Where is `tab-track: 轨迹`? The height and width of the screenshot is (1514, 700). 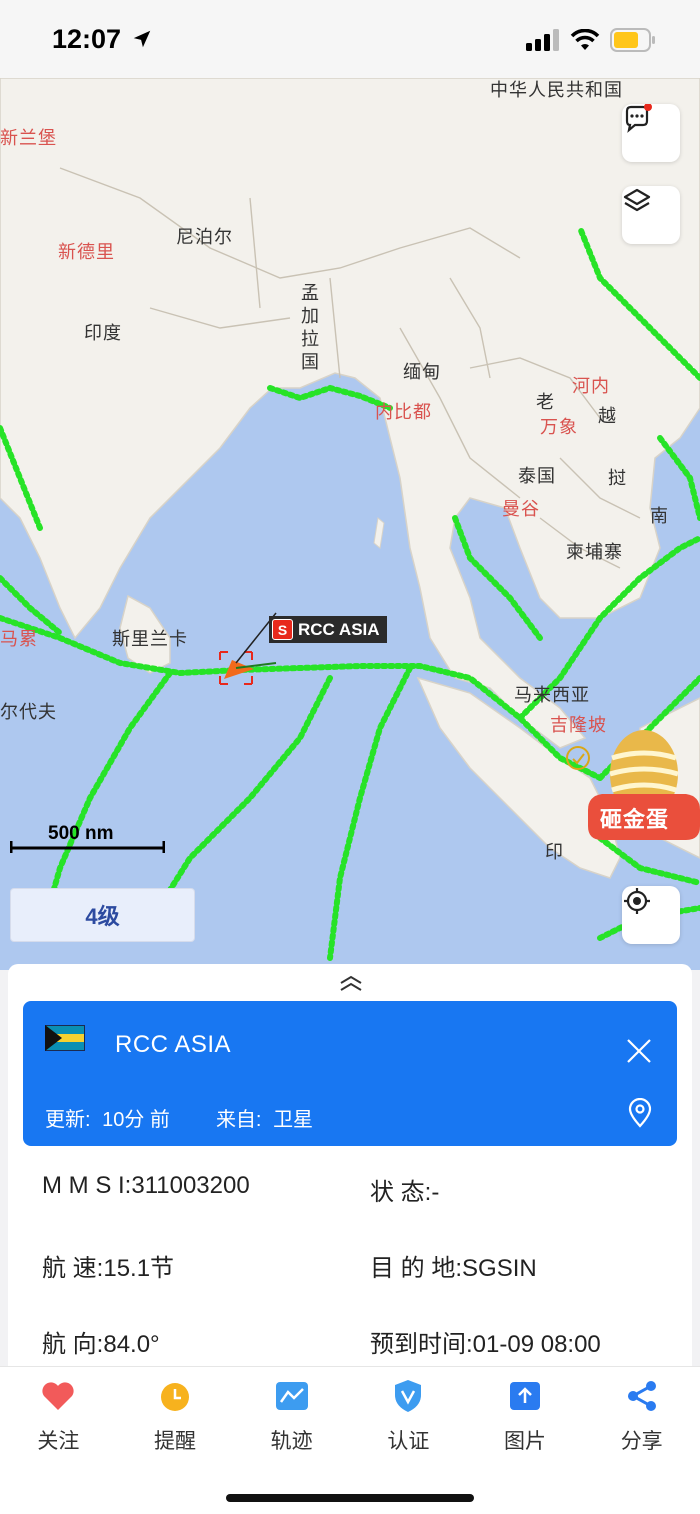
tab-track: 轨迹 is located at coordinates (291, 1412).